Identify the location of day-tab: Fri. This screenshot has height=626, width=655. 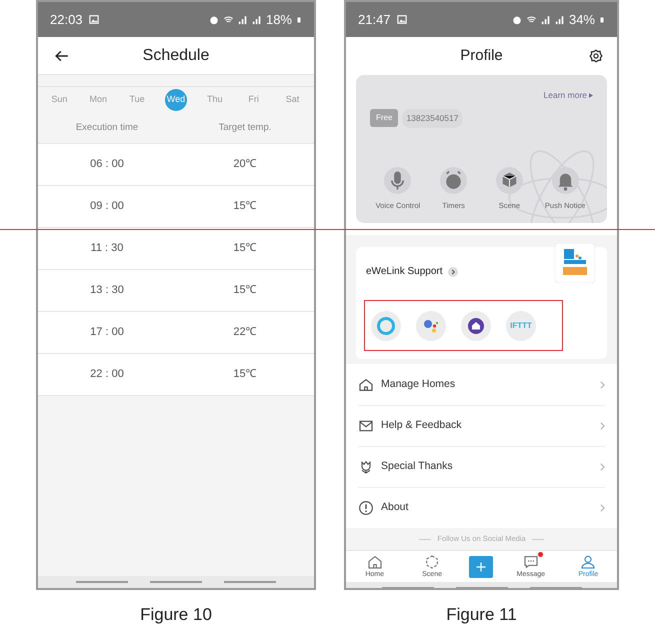
(253, 100).